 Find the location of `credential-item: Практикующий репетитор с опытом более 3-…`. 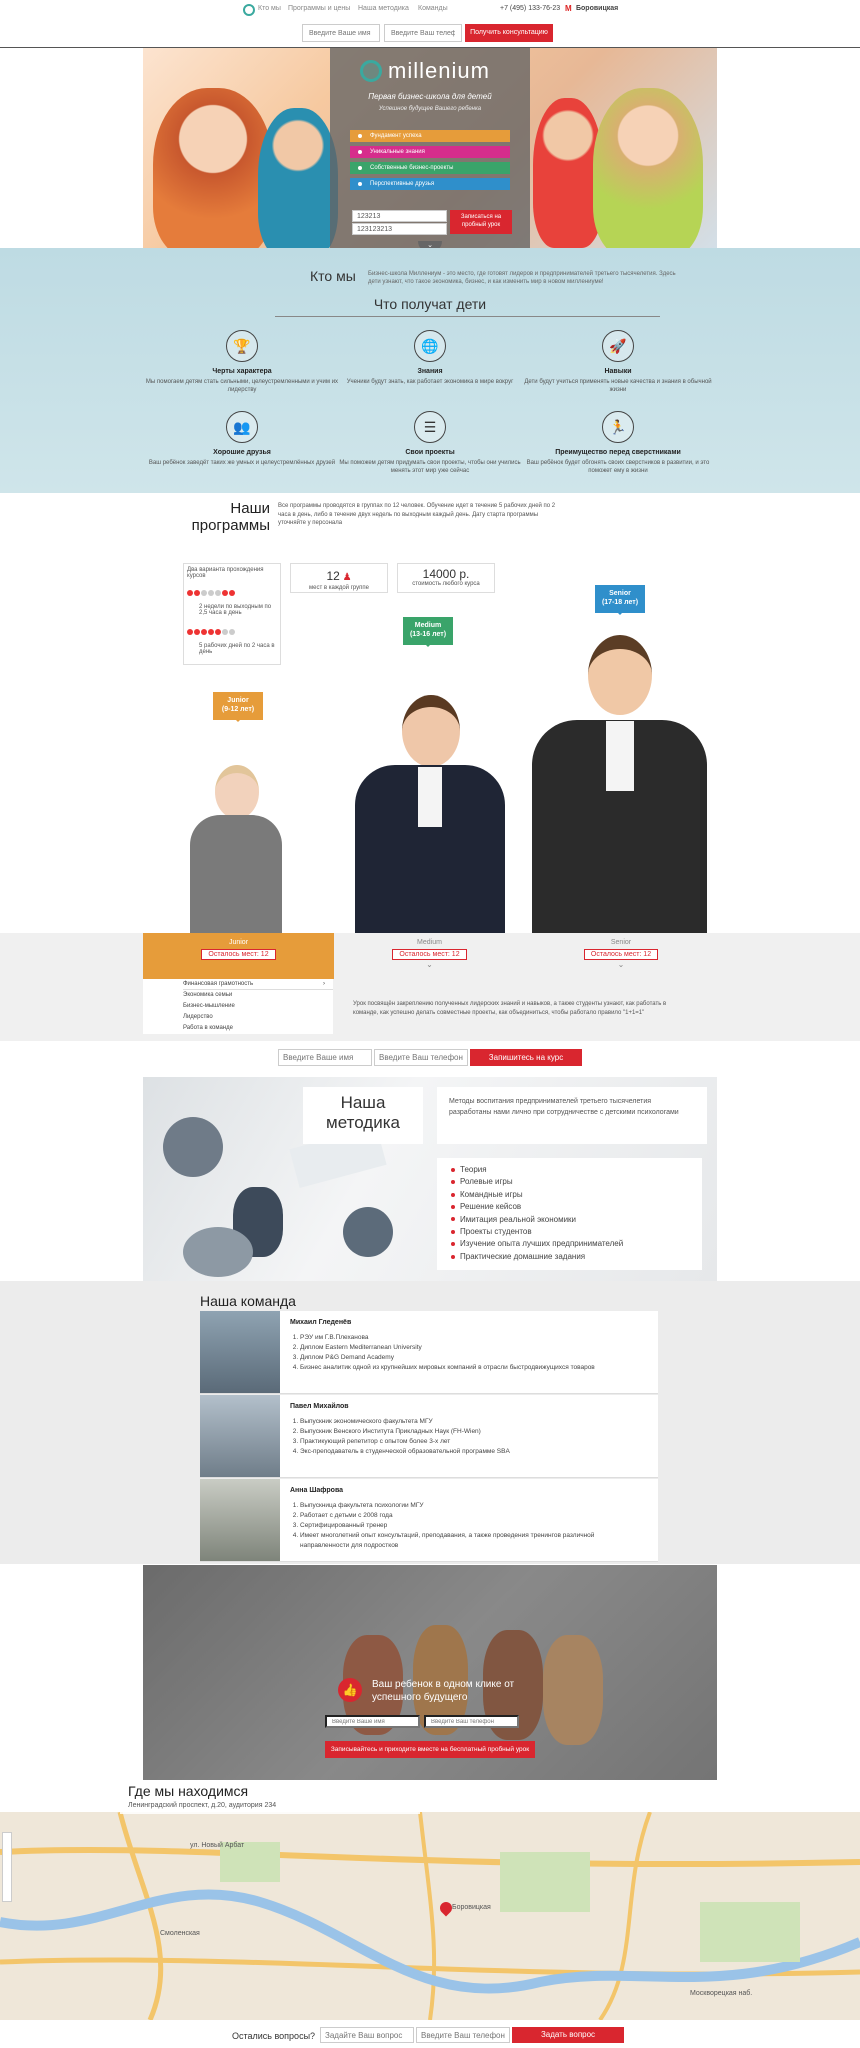

credential-item: Практикующий репетитор с опытом более 3-… is located at coordinates (465, 1442).